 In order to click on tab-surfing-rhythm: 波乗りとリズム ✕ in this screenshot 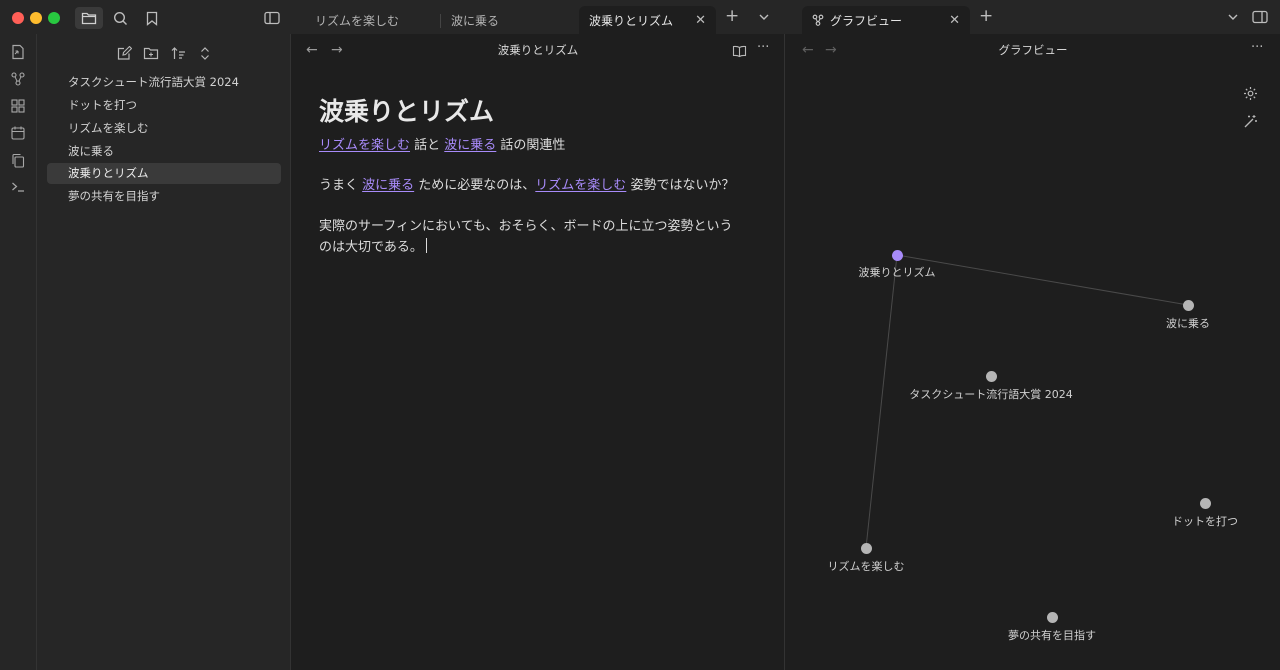, I will do `click(647, 20)`.